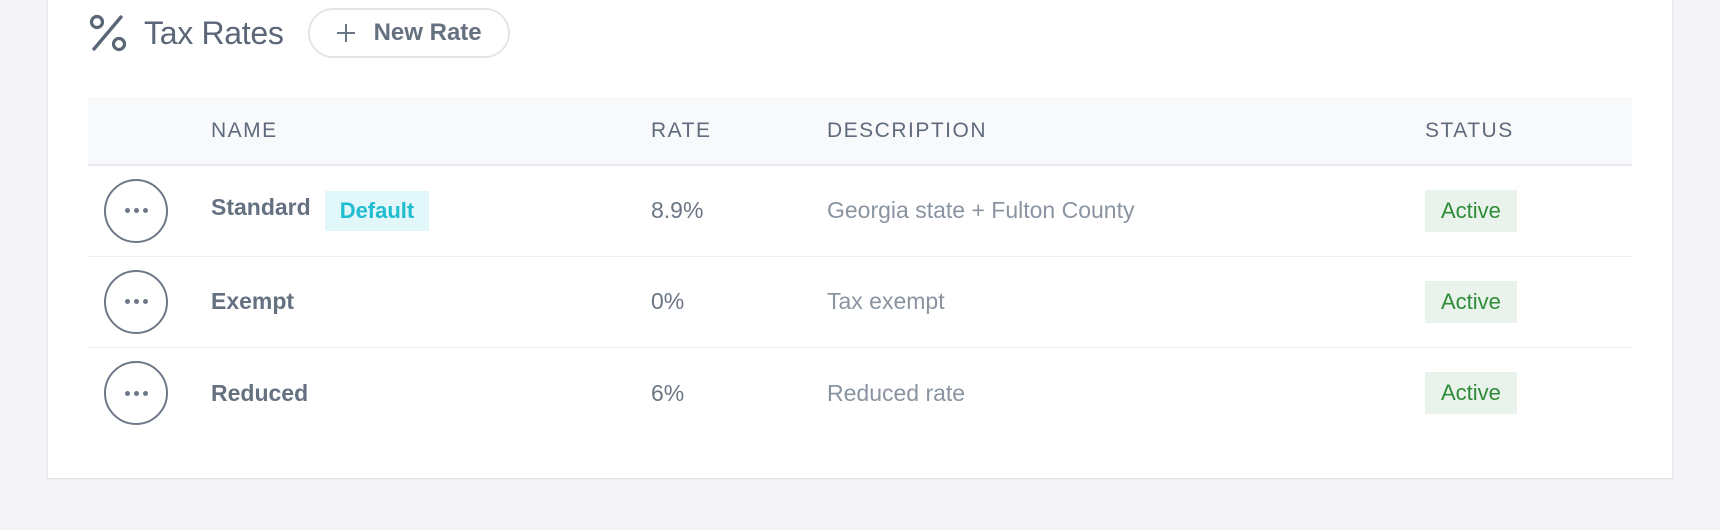 The image size is (1720, 530). I want to click on name-cell: Reduced, so click(431, 393).